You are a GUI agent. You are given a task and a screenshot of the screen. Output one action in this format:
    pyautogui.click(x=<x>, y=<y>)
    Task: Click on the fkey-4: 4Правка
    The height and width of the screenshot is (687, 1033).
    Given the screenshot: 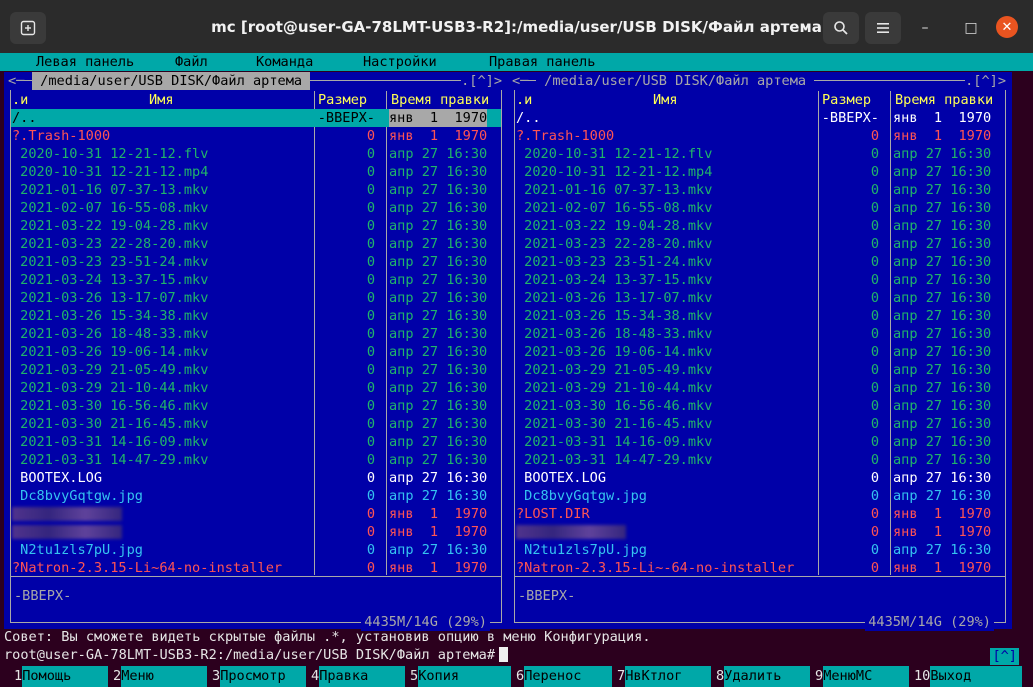 What is the action you would take?
    pyautogui.click(x=358, y=676)
    